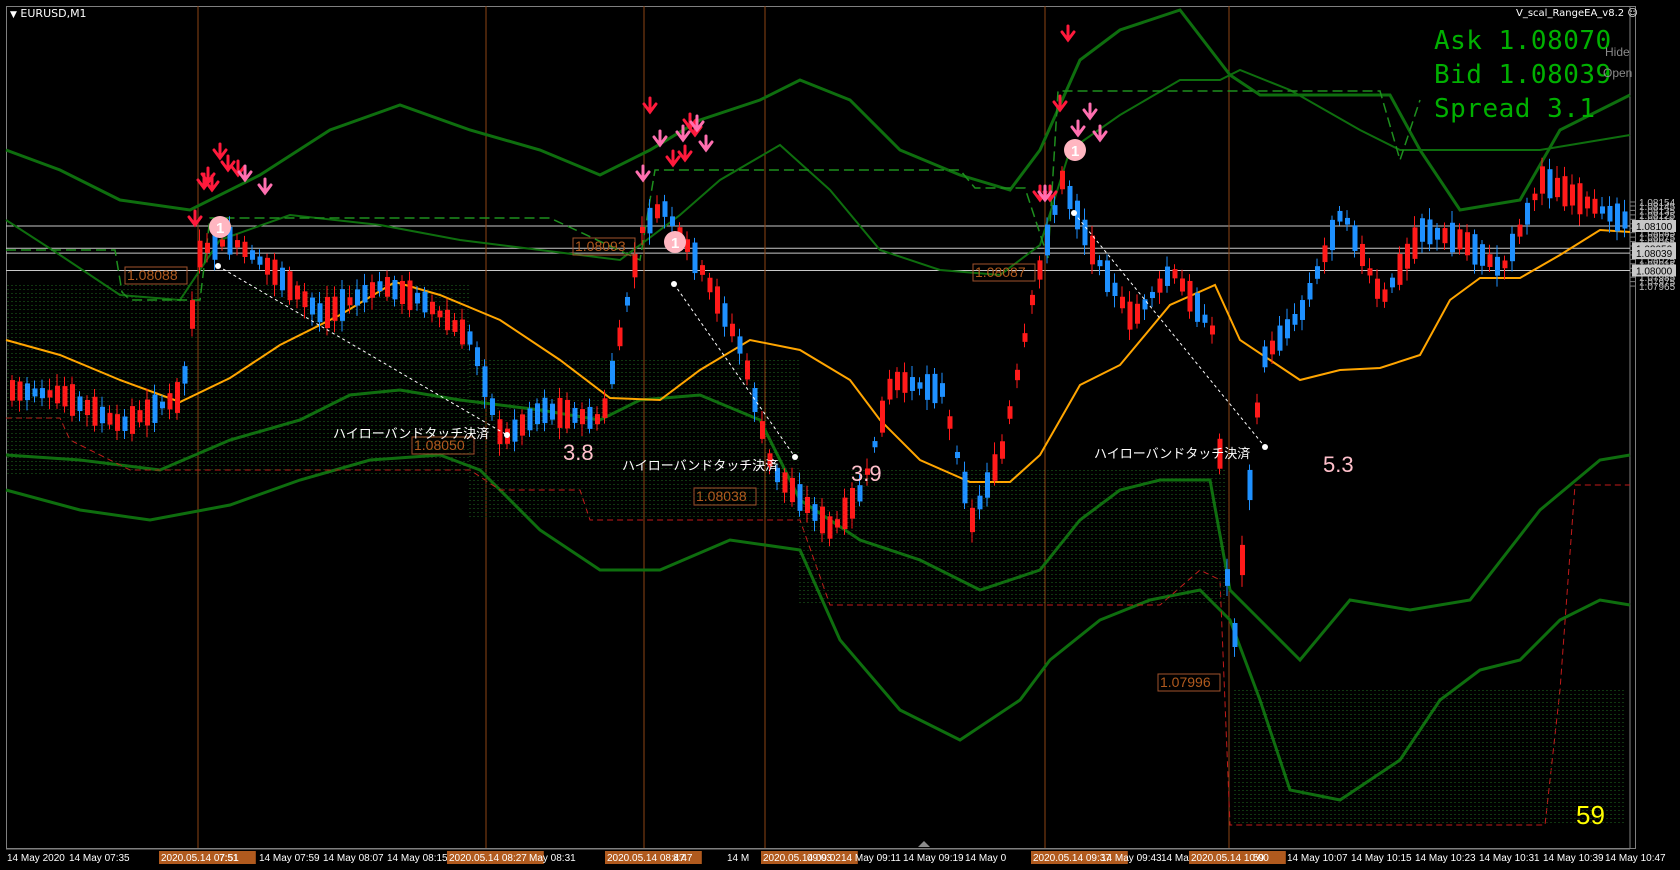  What do you see at coordinates (1523, 41) in the screenshot?
I see `ask-quote: Ask 1.08070` at bounding box center [1523, 41].